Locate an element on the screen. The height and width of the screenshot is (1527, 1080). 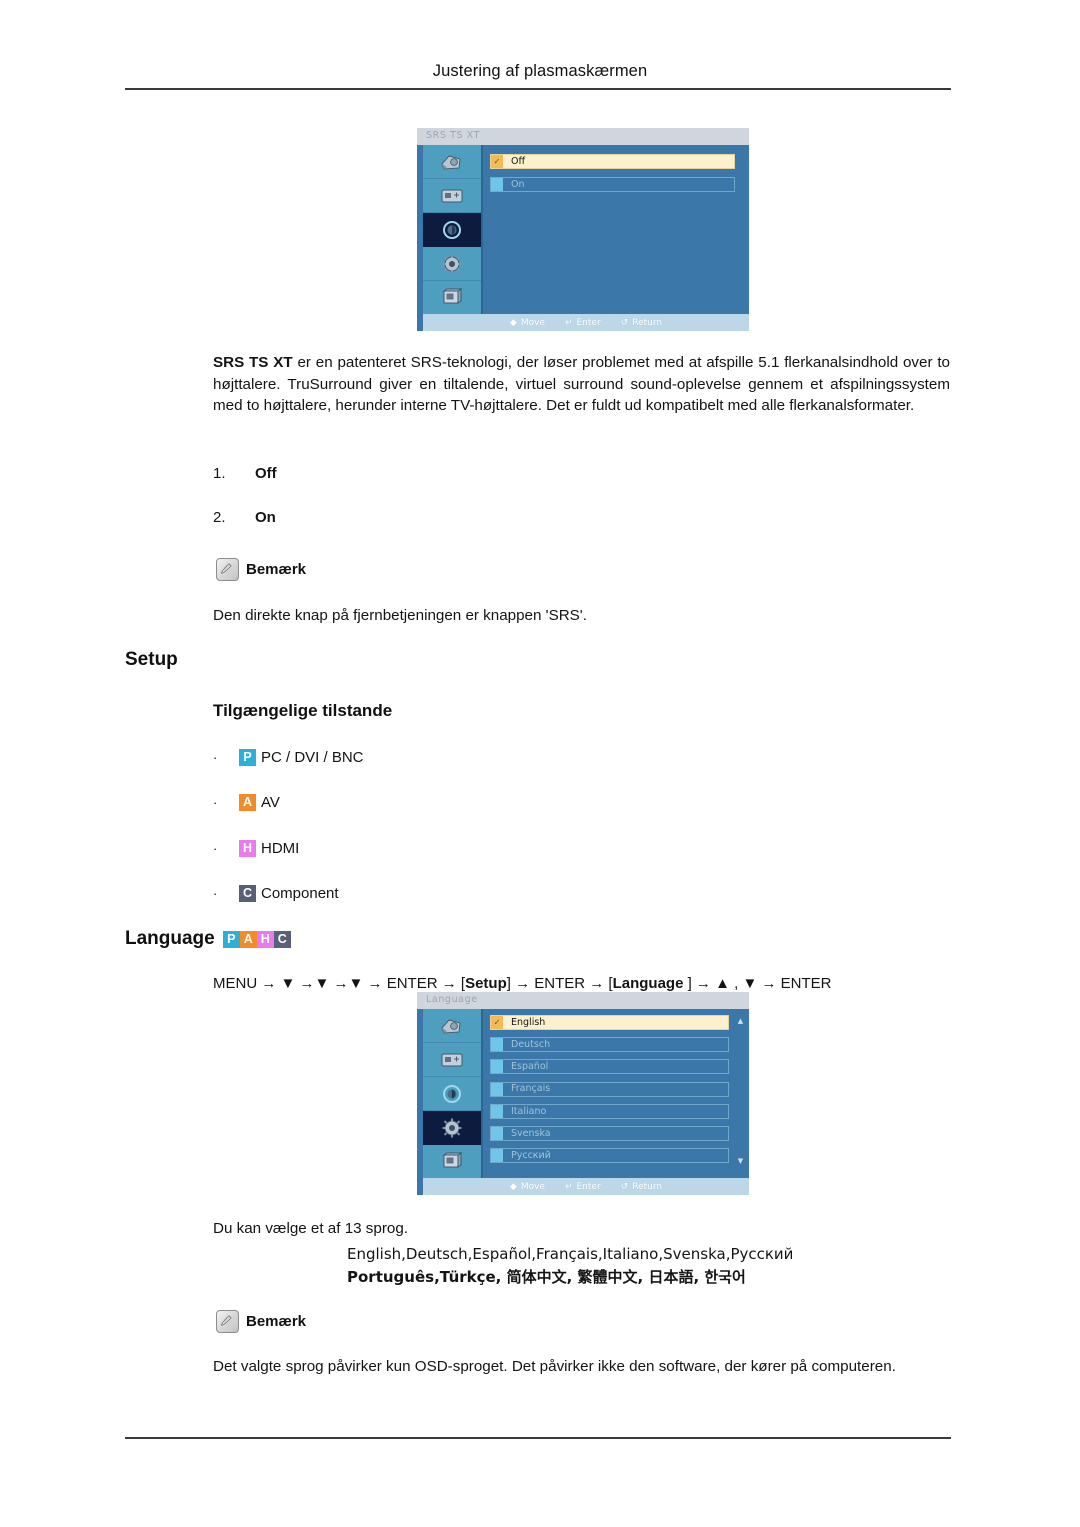
osd-sidebar is located at coordinates (453, 230).